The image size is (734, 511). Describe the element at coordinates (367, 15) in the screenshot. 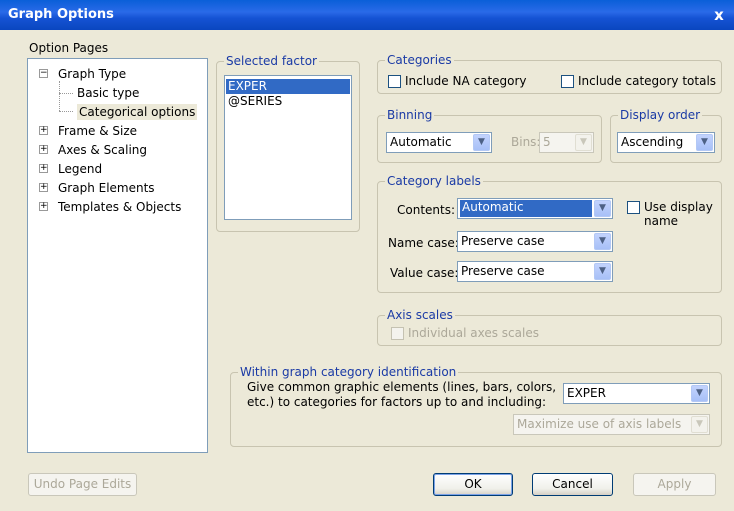

I see `title-bar: Graph Options x` at that location.